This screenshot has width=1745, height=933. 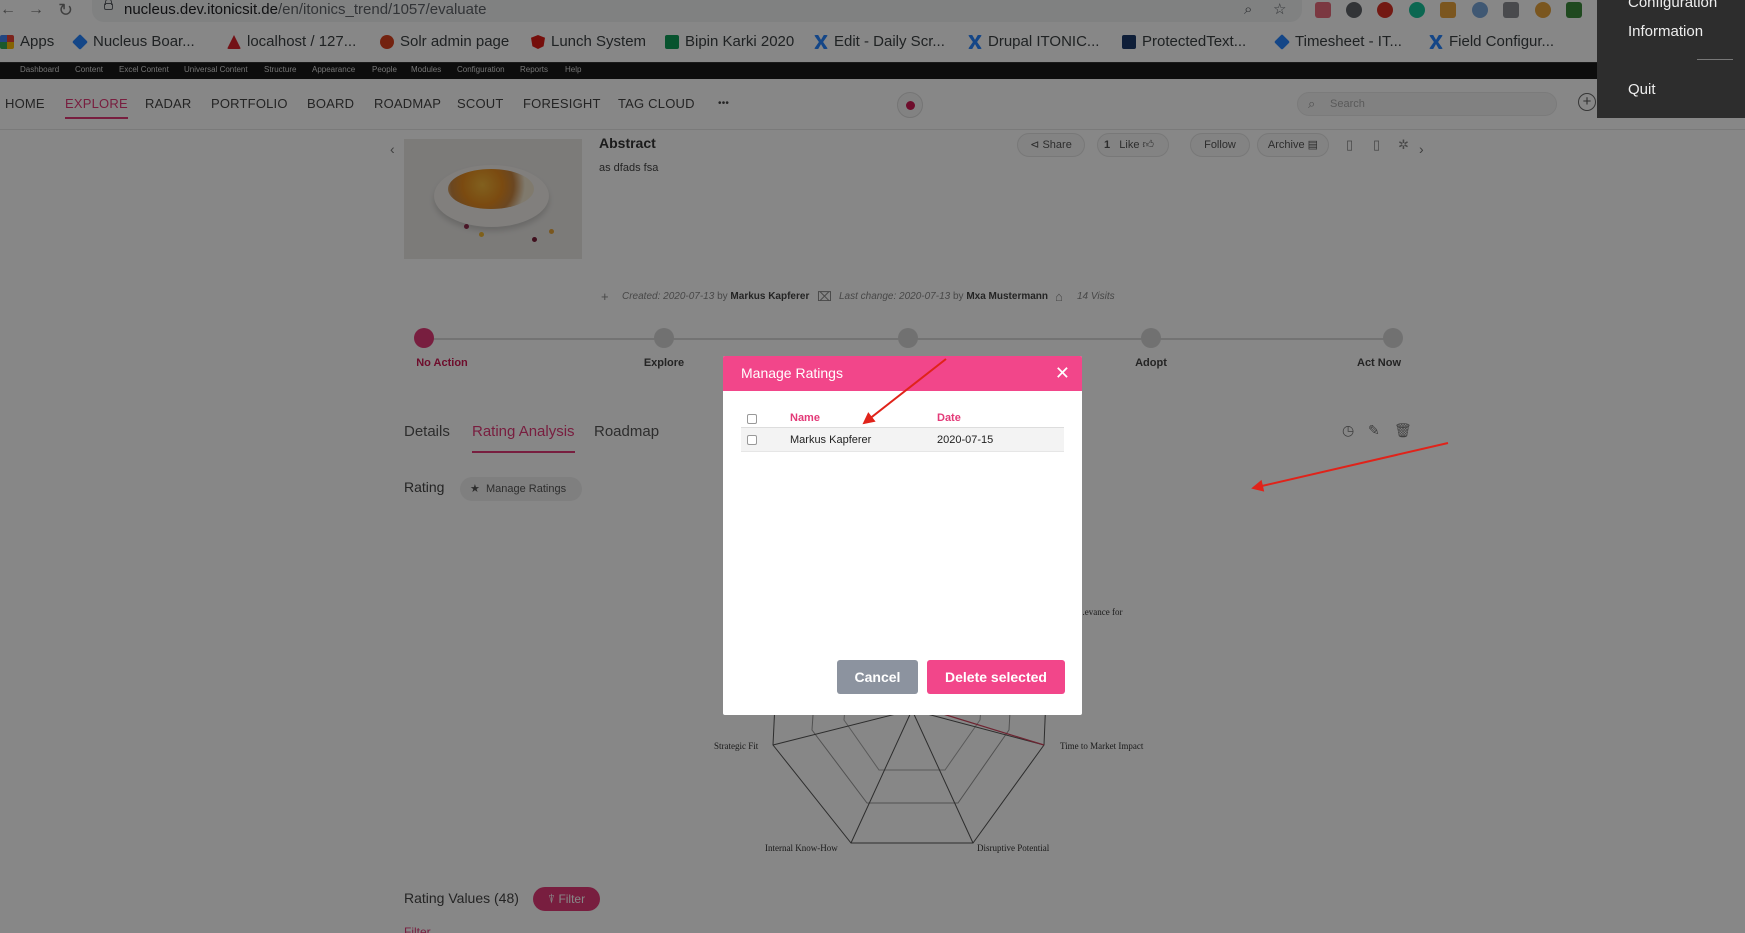 What do you see at coordinates (996, 677) in the screenshot?
I see `delete-selected-button: Delete selected` at bounding box center [996, 677].